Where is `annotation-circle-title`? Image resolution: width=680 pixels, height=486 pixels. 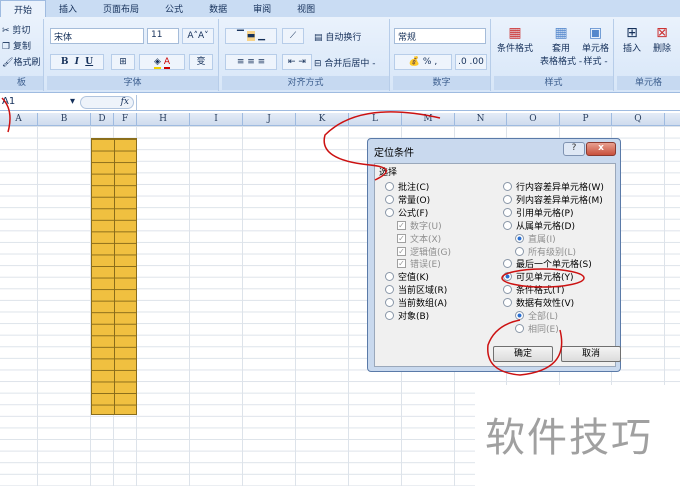
annotation-circle-title is located at coordinates (382, 146).